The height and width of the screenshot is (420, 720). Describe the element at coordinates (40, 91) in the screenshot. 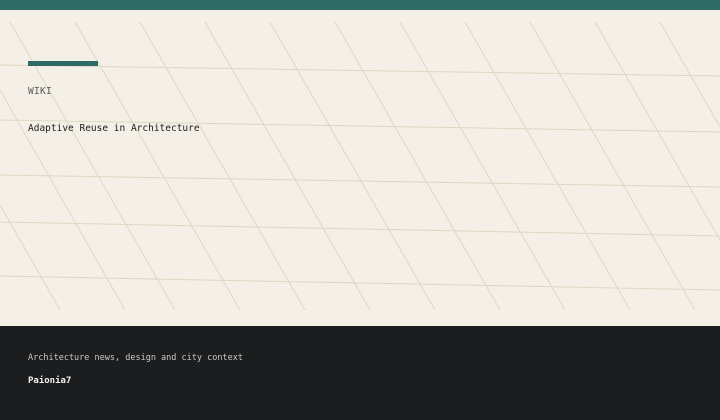

I see `category-label: WIKI` at that location.